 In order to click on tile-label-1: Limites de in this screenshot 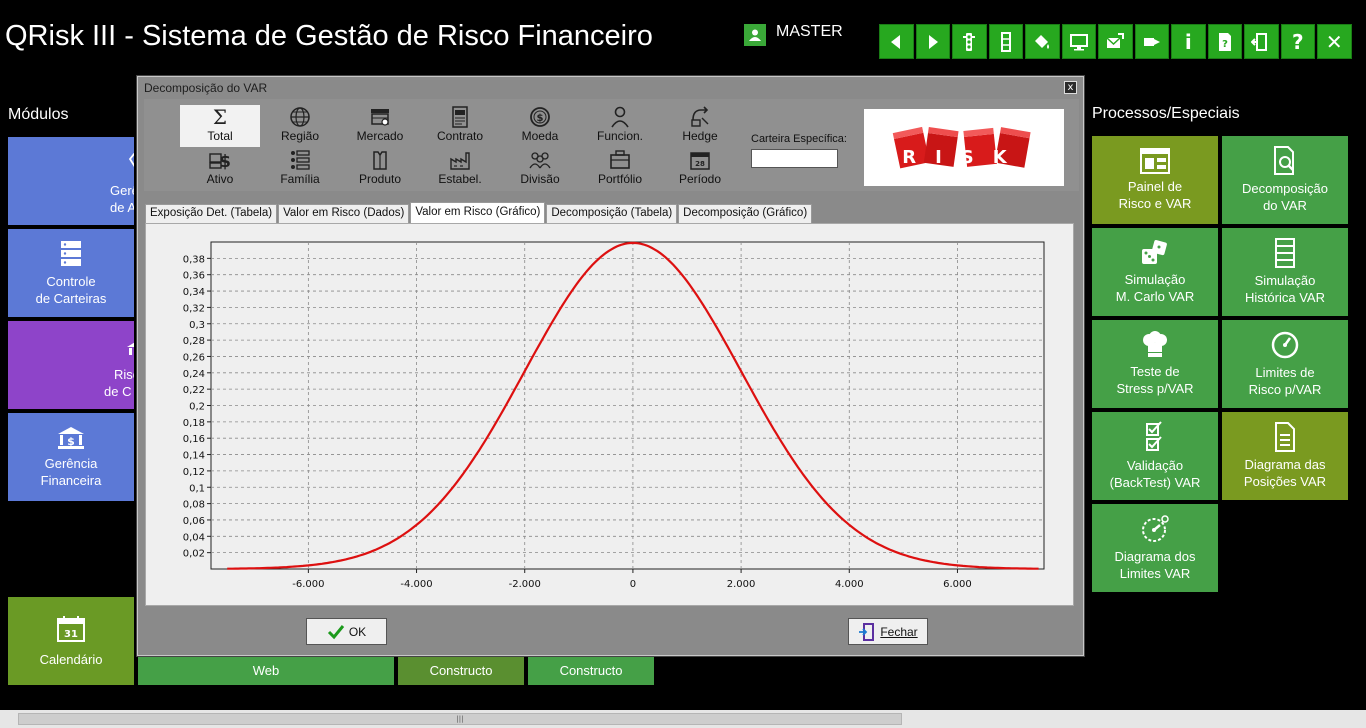, I will do `click(1285, 372)`.